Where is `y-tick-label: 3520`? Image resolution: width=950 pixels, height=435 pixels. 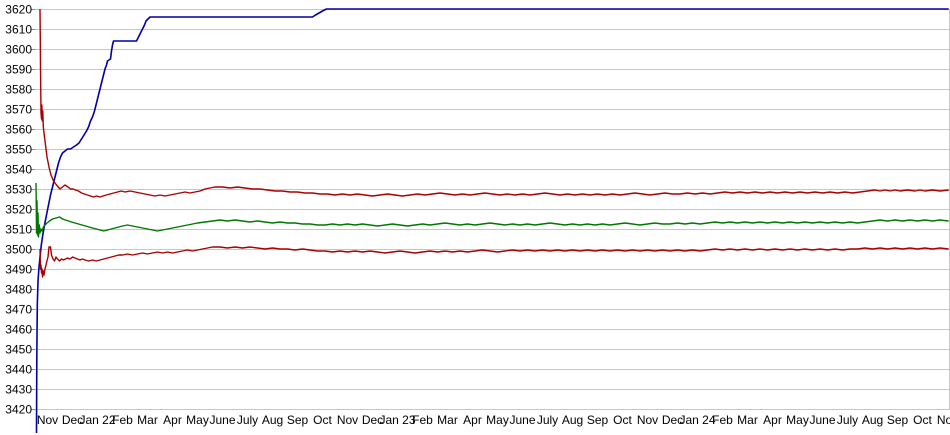
y-tick-label: 3520 is located at coordinates (18, 210).